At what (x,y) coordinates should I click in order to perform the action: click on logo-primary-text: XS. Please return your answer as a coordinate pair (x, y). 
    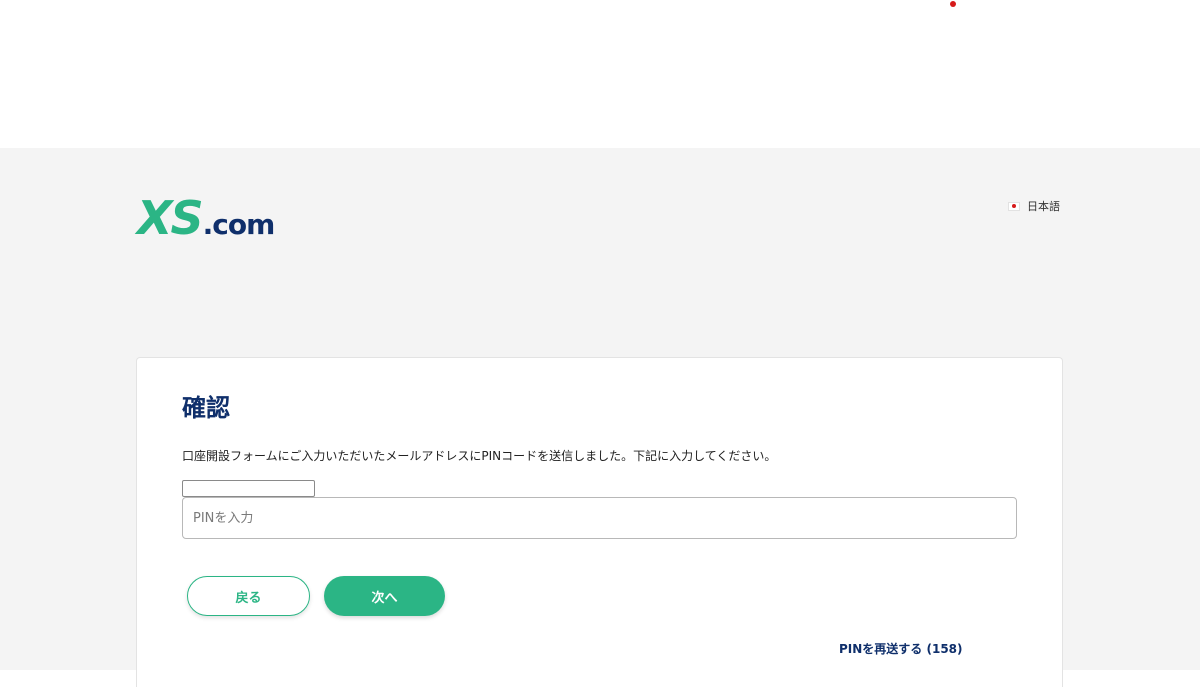
    Looking at the image, I should click on (170, 218).